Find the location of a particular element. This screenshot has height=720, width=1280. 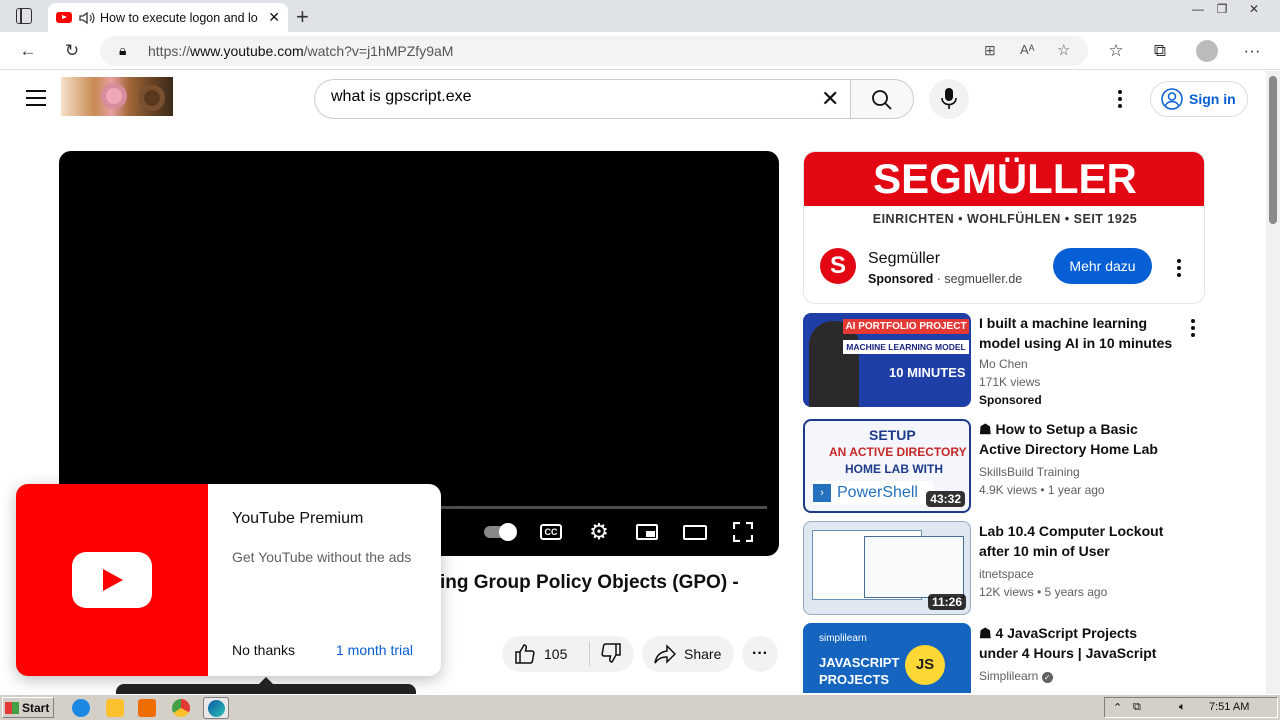

tray-expand-icon: ⌃ is located at coordinates (1117, 707).